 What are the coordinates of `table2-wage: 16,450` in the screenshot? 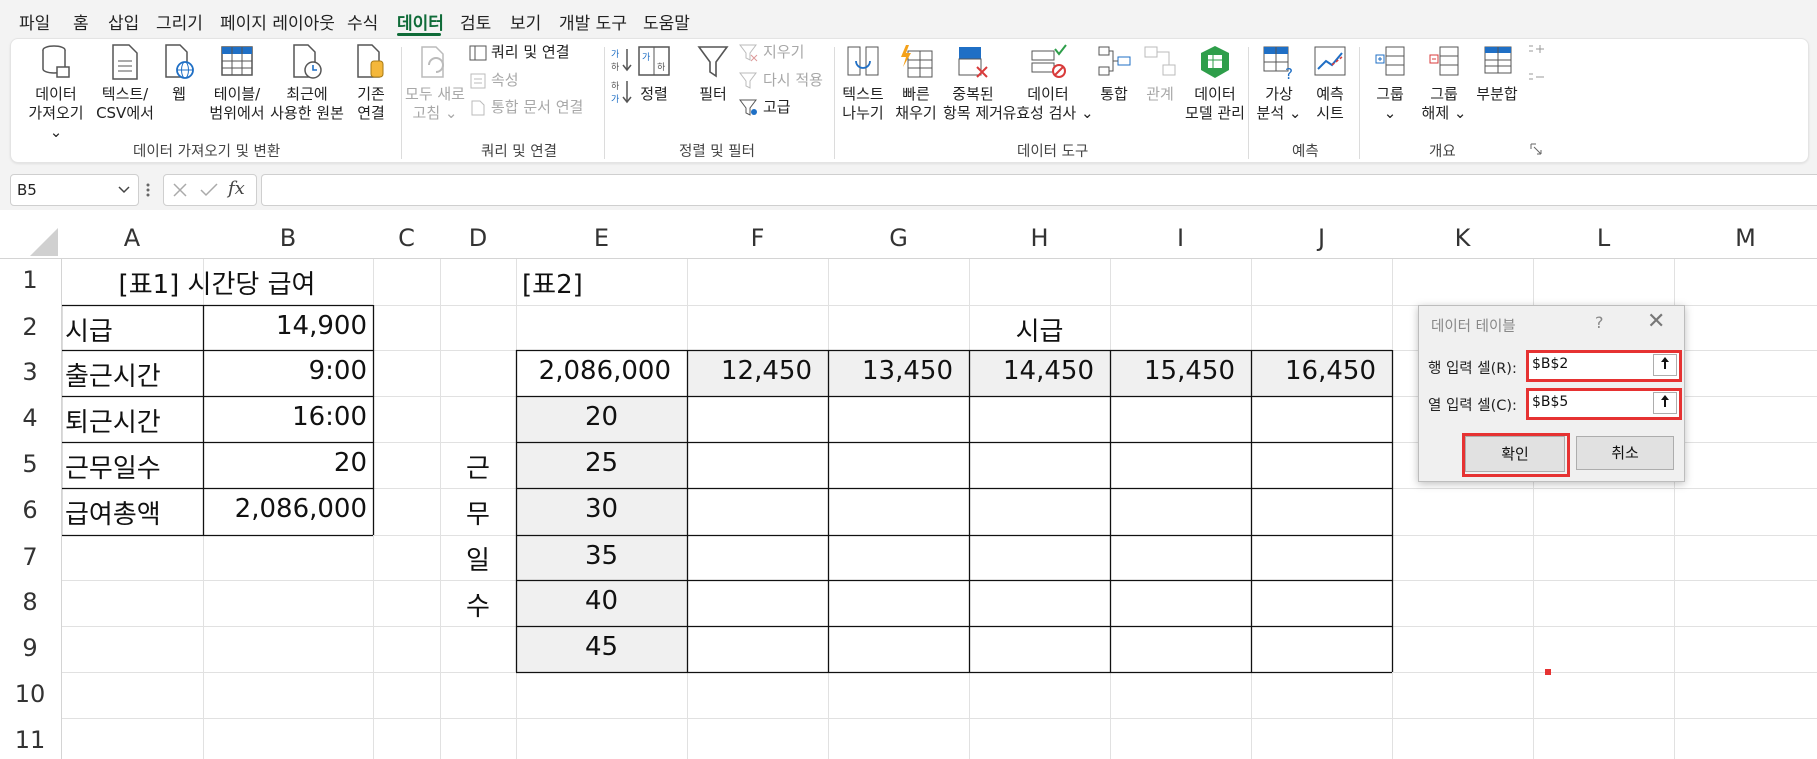 It's located at (1313, 371).